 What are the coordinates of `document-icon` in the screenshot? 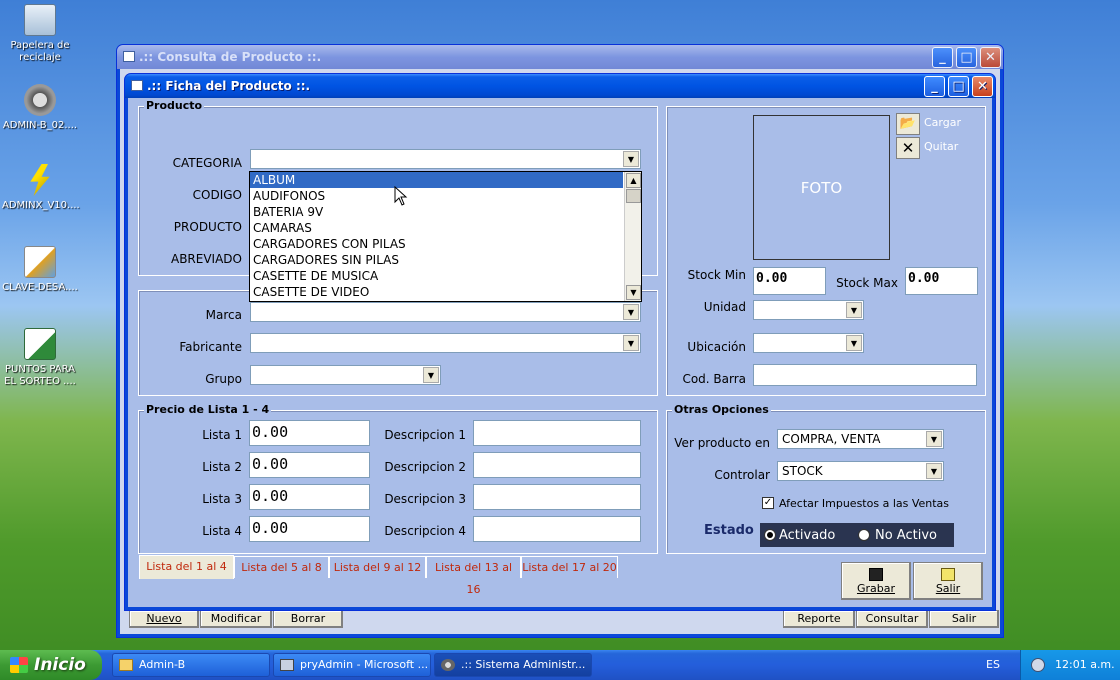 It's located at (40, 262).